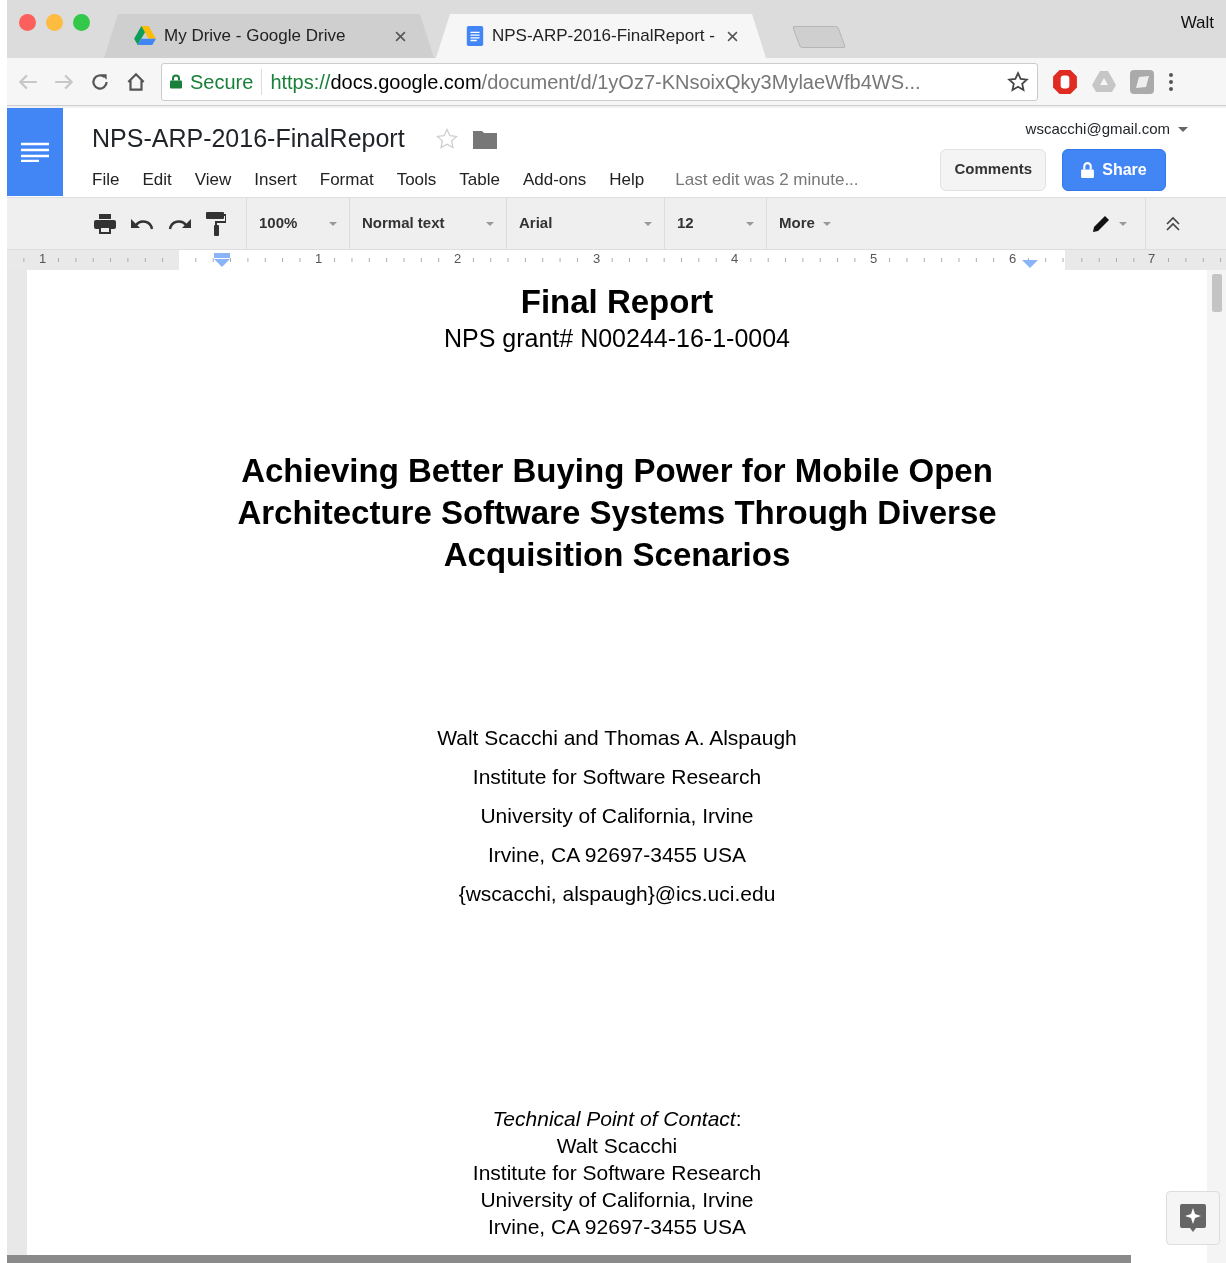 The image size is (1226, 1263). I want to click on style-dropdown: Normal text, so click(428, 223).